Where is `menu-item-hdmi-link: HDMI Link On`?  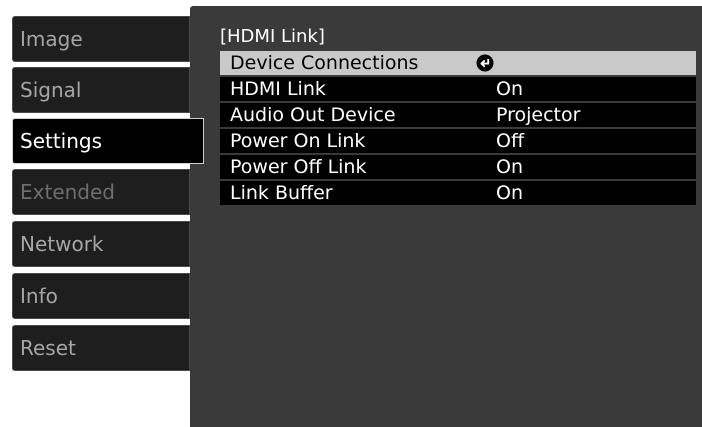 menu-item-hdmi-link: HDMI Link On is located at coordinates (458, 89).